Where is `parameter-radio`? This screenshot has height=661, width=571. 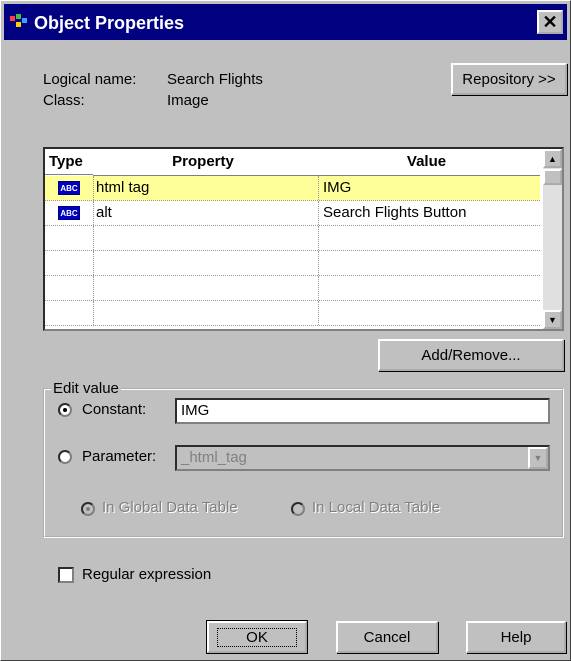
parameter-radio is located at coordinates (65, 457).